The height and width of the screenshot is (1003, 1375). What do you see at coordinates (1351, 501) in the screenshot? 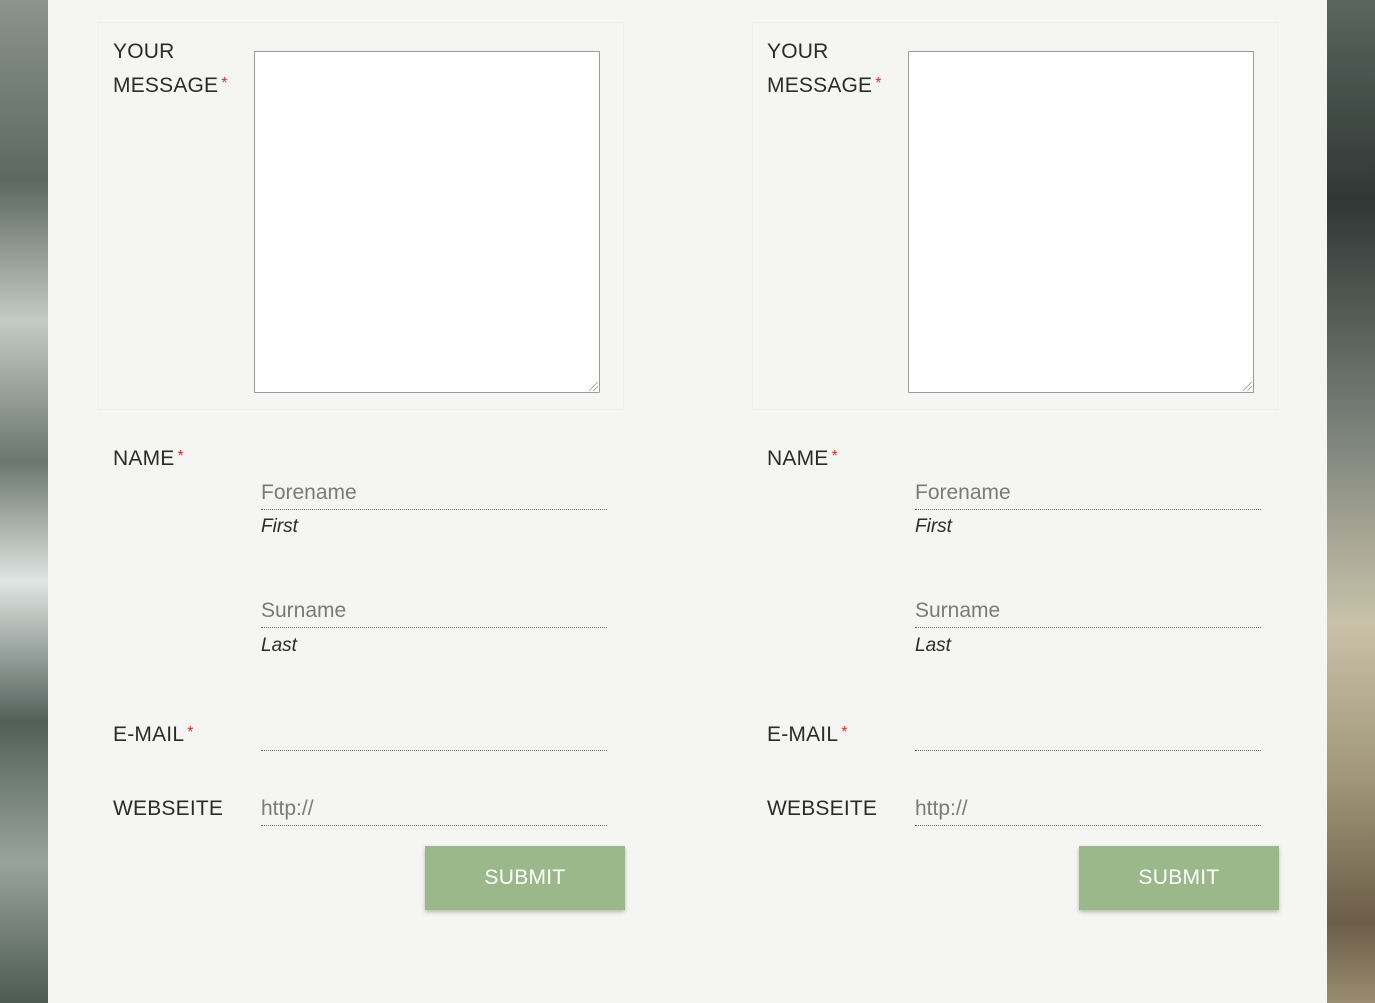
I see `background-photo-right` at bounding box center [1351, 501].